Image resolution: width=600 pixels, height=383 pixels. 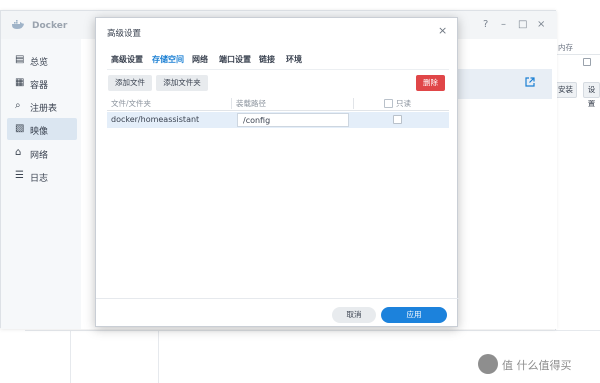 I want to click on sidebar-item-label: 总览, so click(x=39, y=63).